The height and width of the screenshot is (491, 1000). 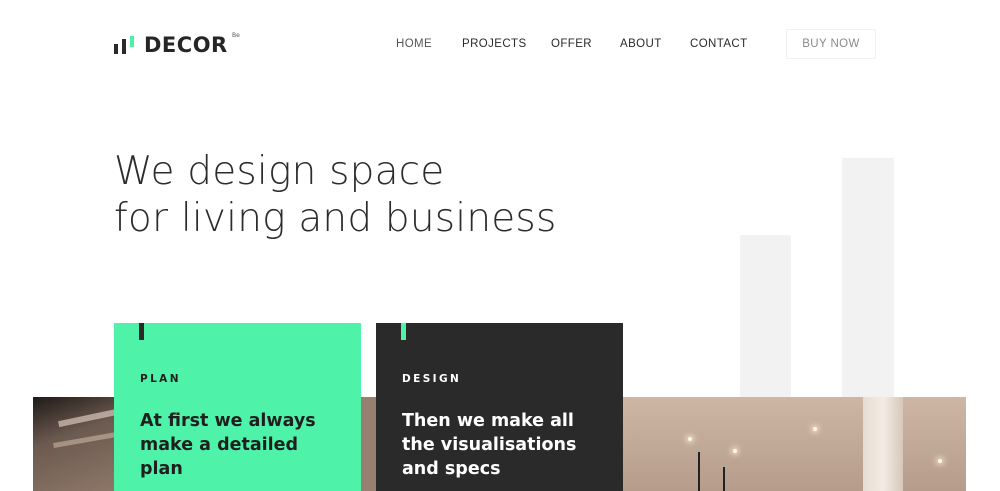 I want to click on bar-chart-logo-icon, so click(x=126, y=46).